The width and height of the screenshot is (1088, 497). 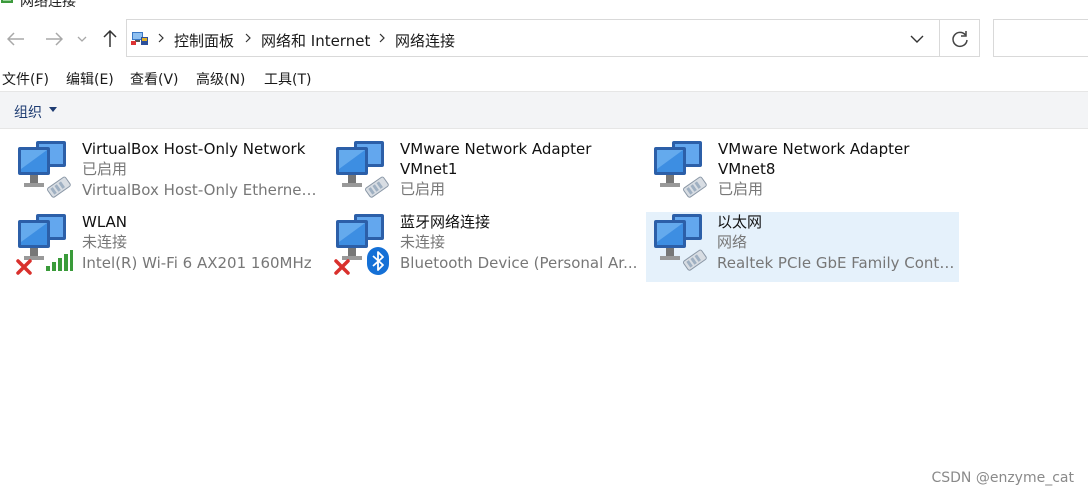 I want to click on back-arrow-icon, so click(x=15, y=39).